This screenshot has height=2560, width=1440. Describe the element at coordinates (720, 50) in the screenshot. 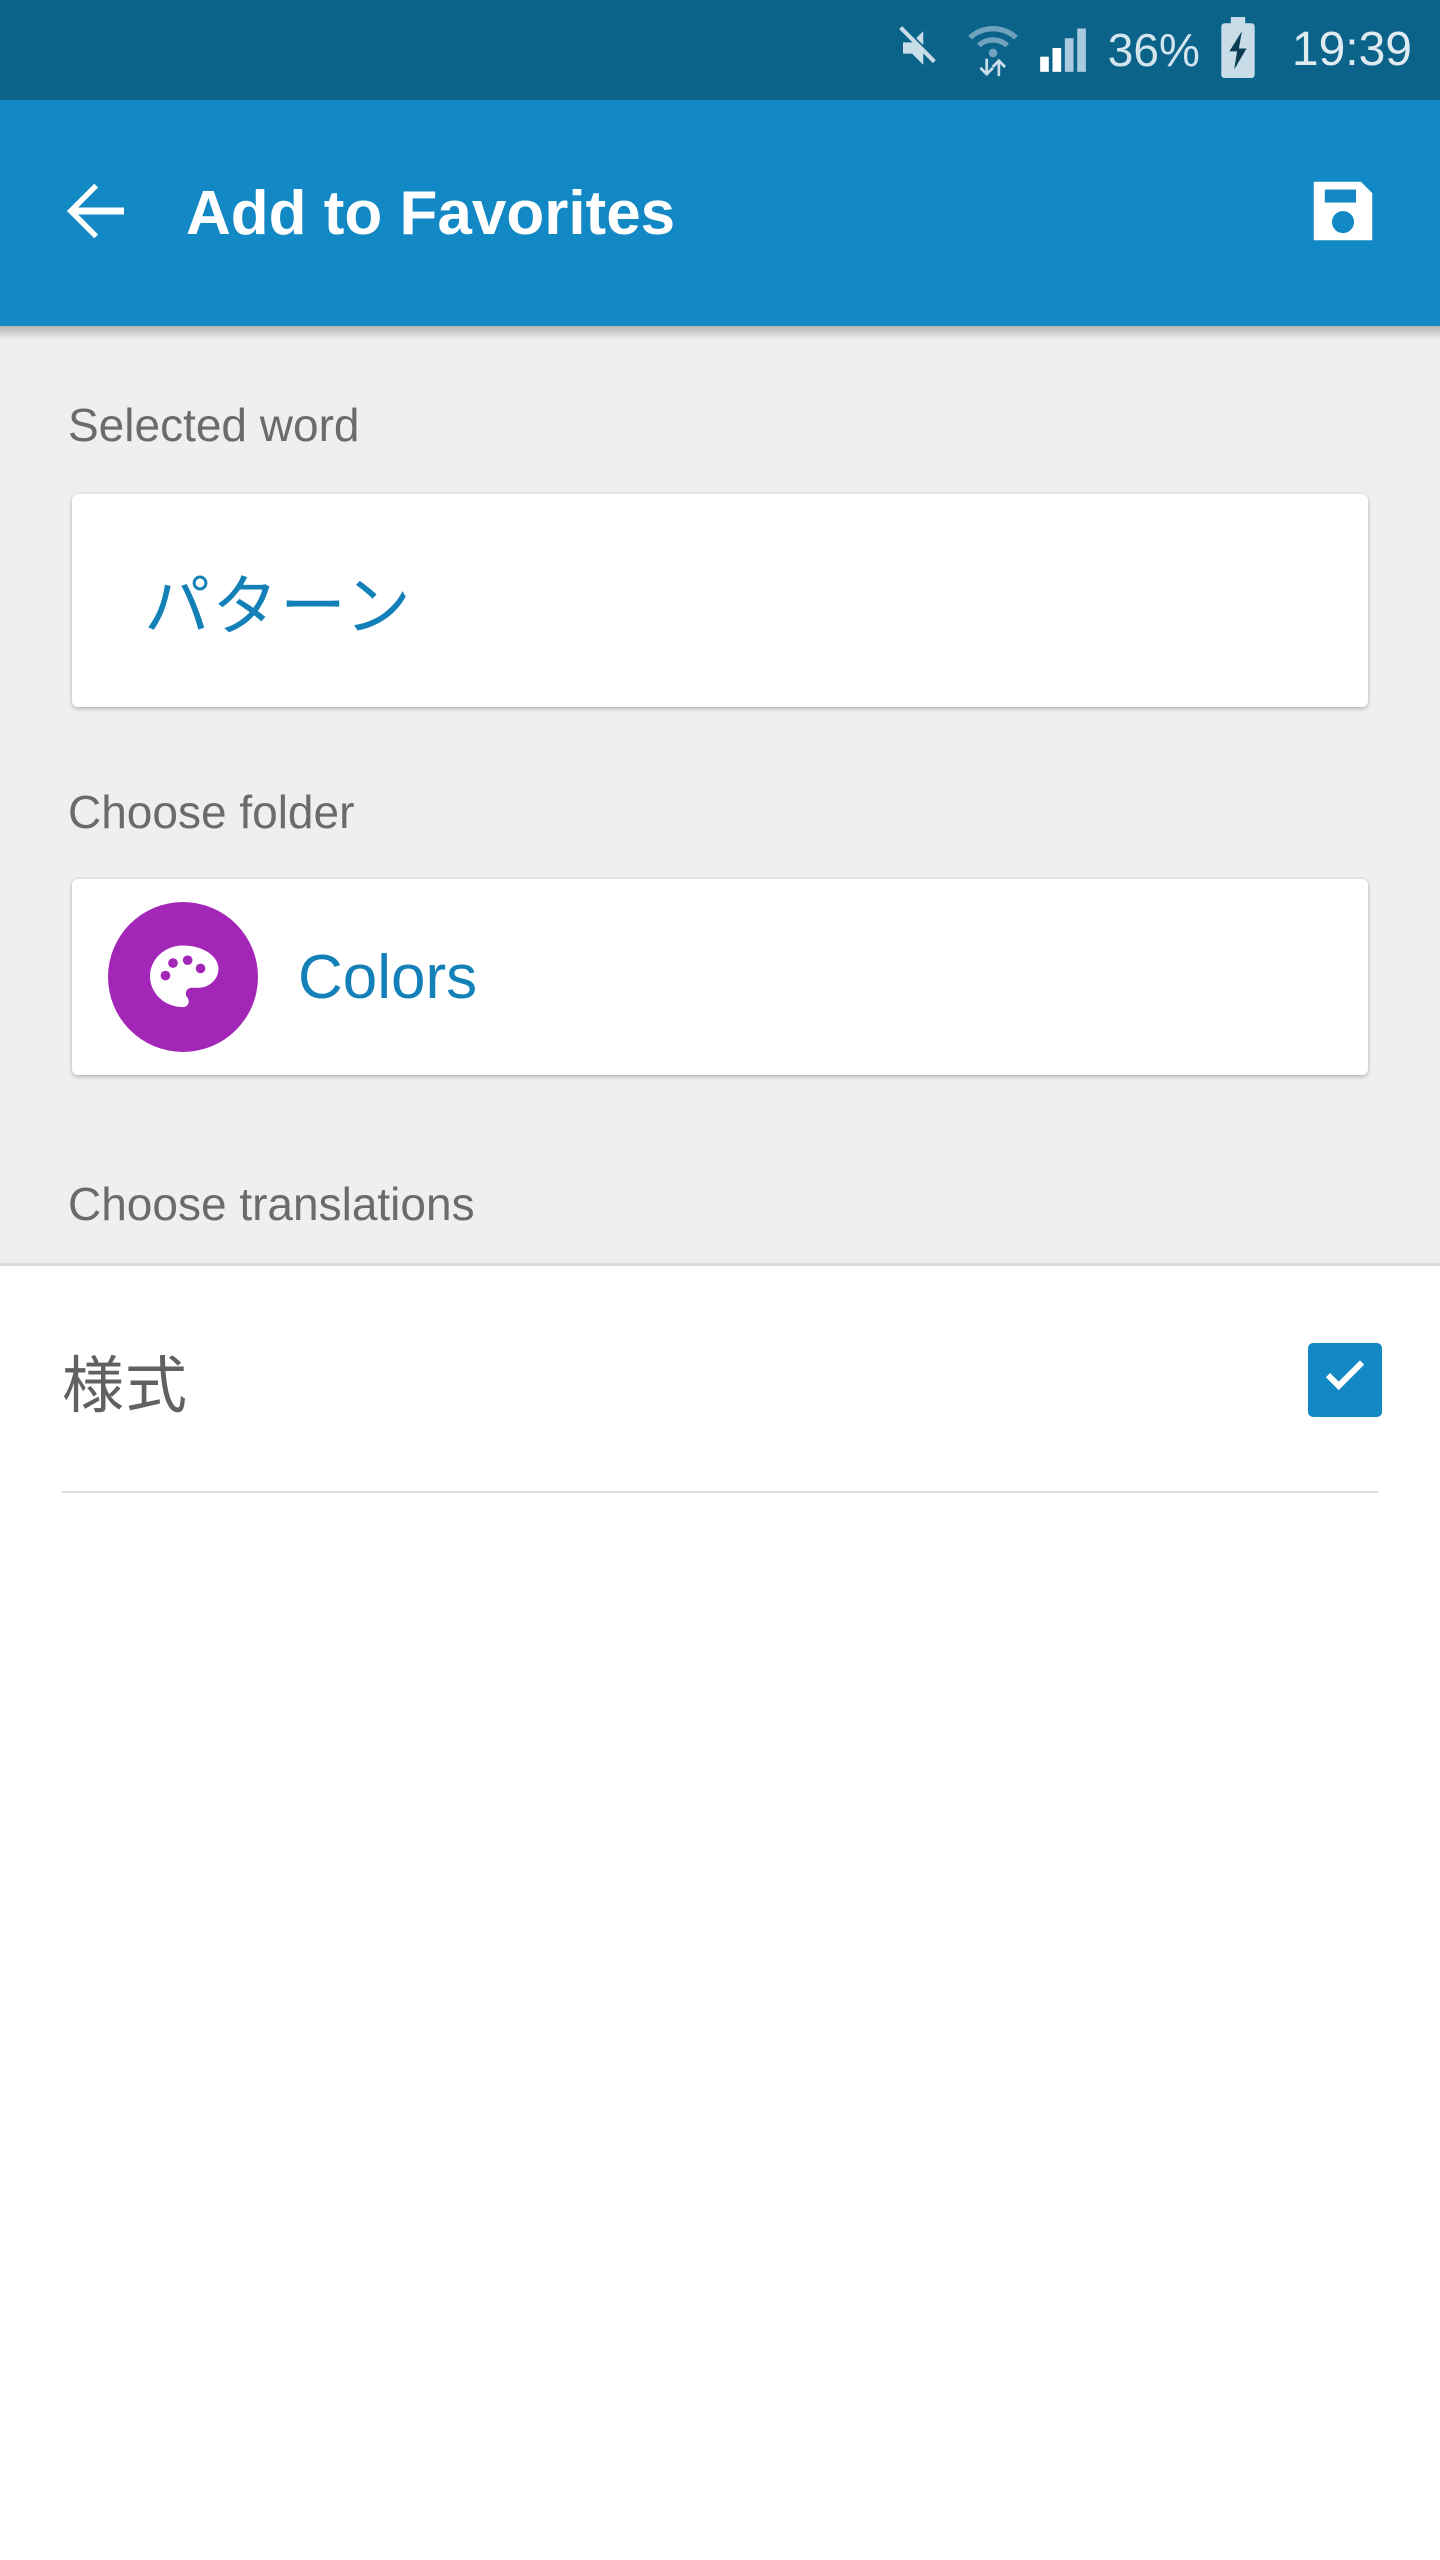

I see `status-bar: 36% 19:39` at that location.